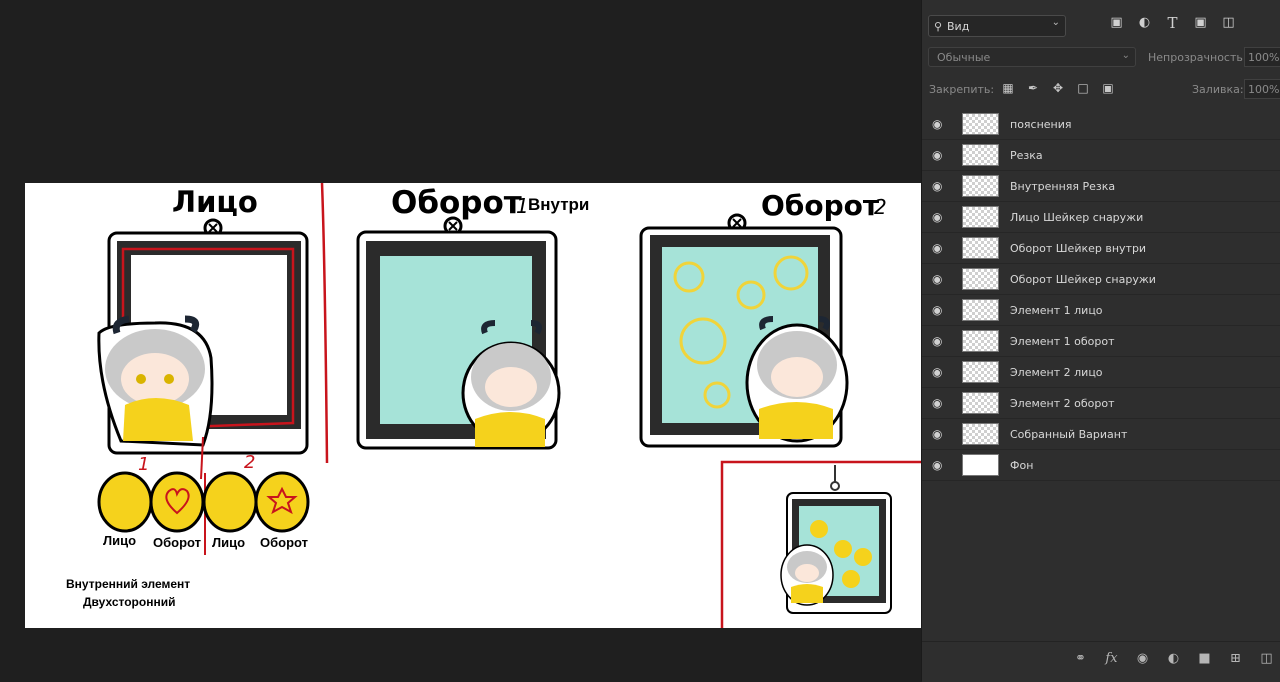 The height and width of the screenshot is (682, 1280). What do you see at coordinates (177, 542) in the screenshot?
I see `element-1-back-caption: Оборот` at bounding box center [177, 542].